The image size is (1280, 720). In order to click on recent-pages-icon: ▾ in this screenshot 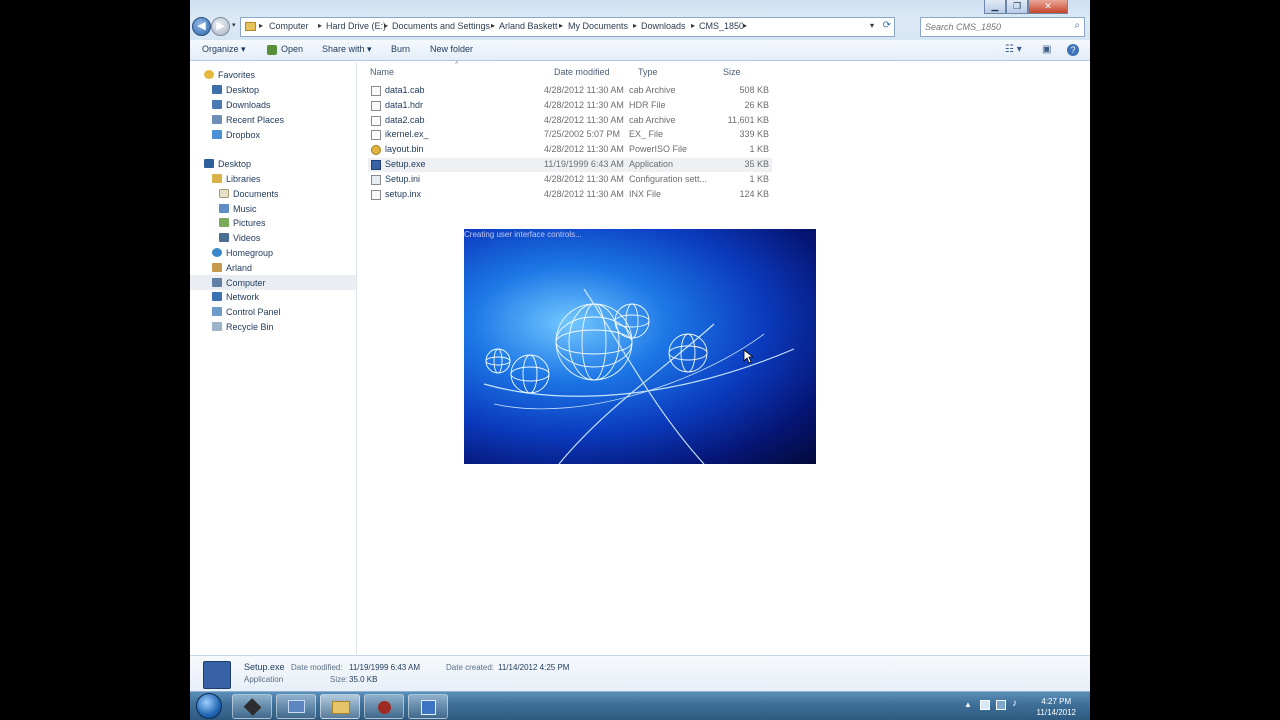, I will do `click(234, 25)`.